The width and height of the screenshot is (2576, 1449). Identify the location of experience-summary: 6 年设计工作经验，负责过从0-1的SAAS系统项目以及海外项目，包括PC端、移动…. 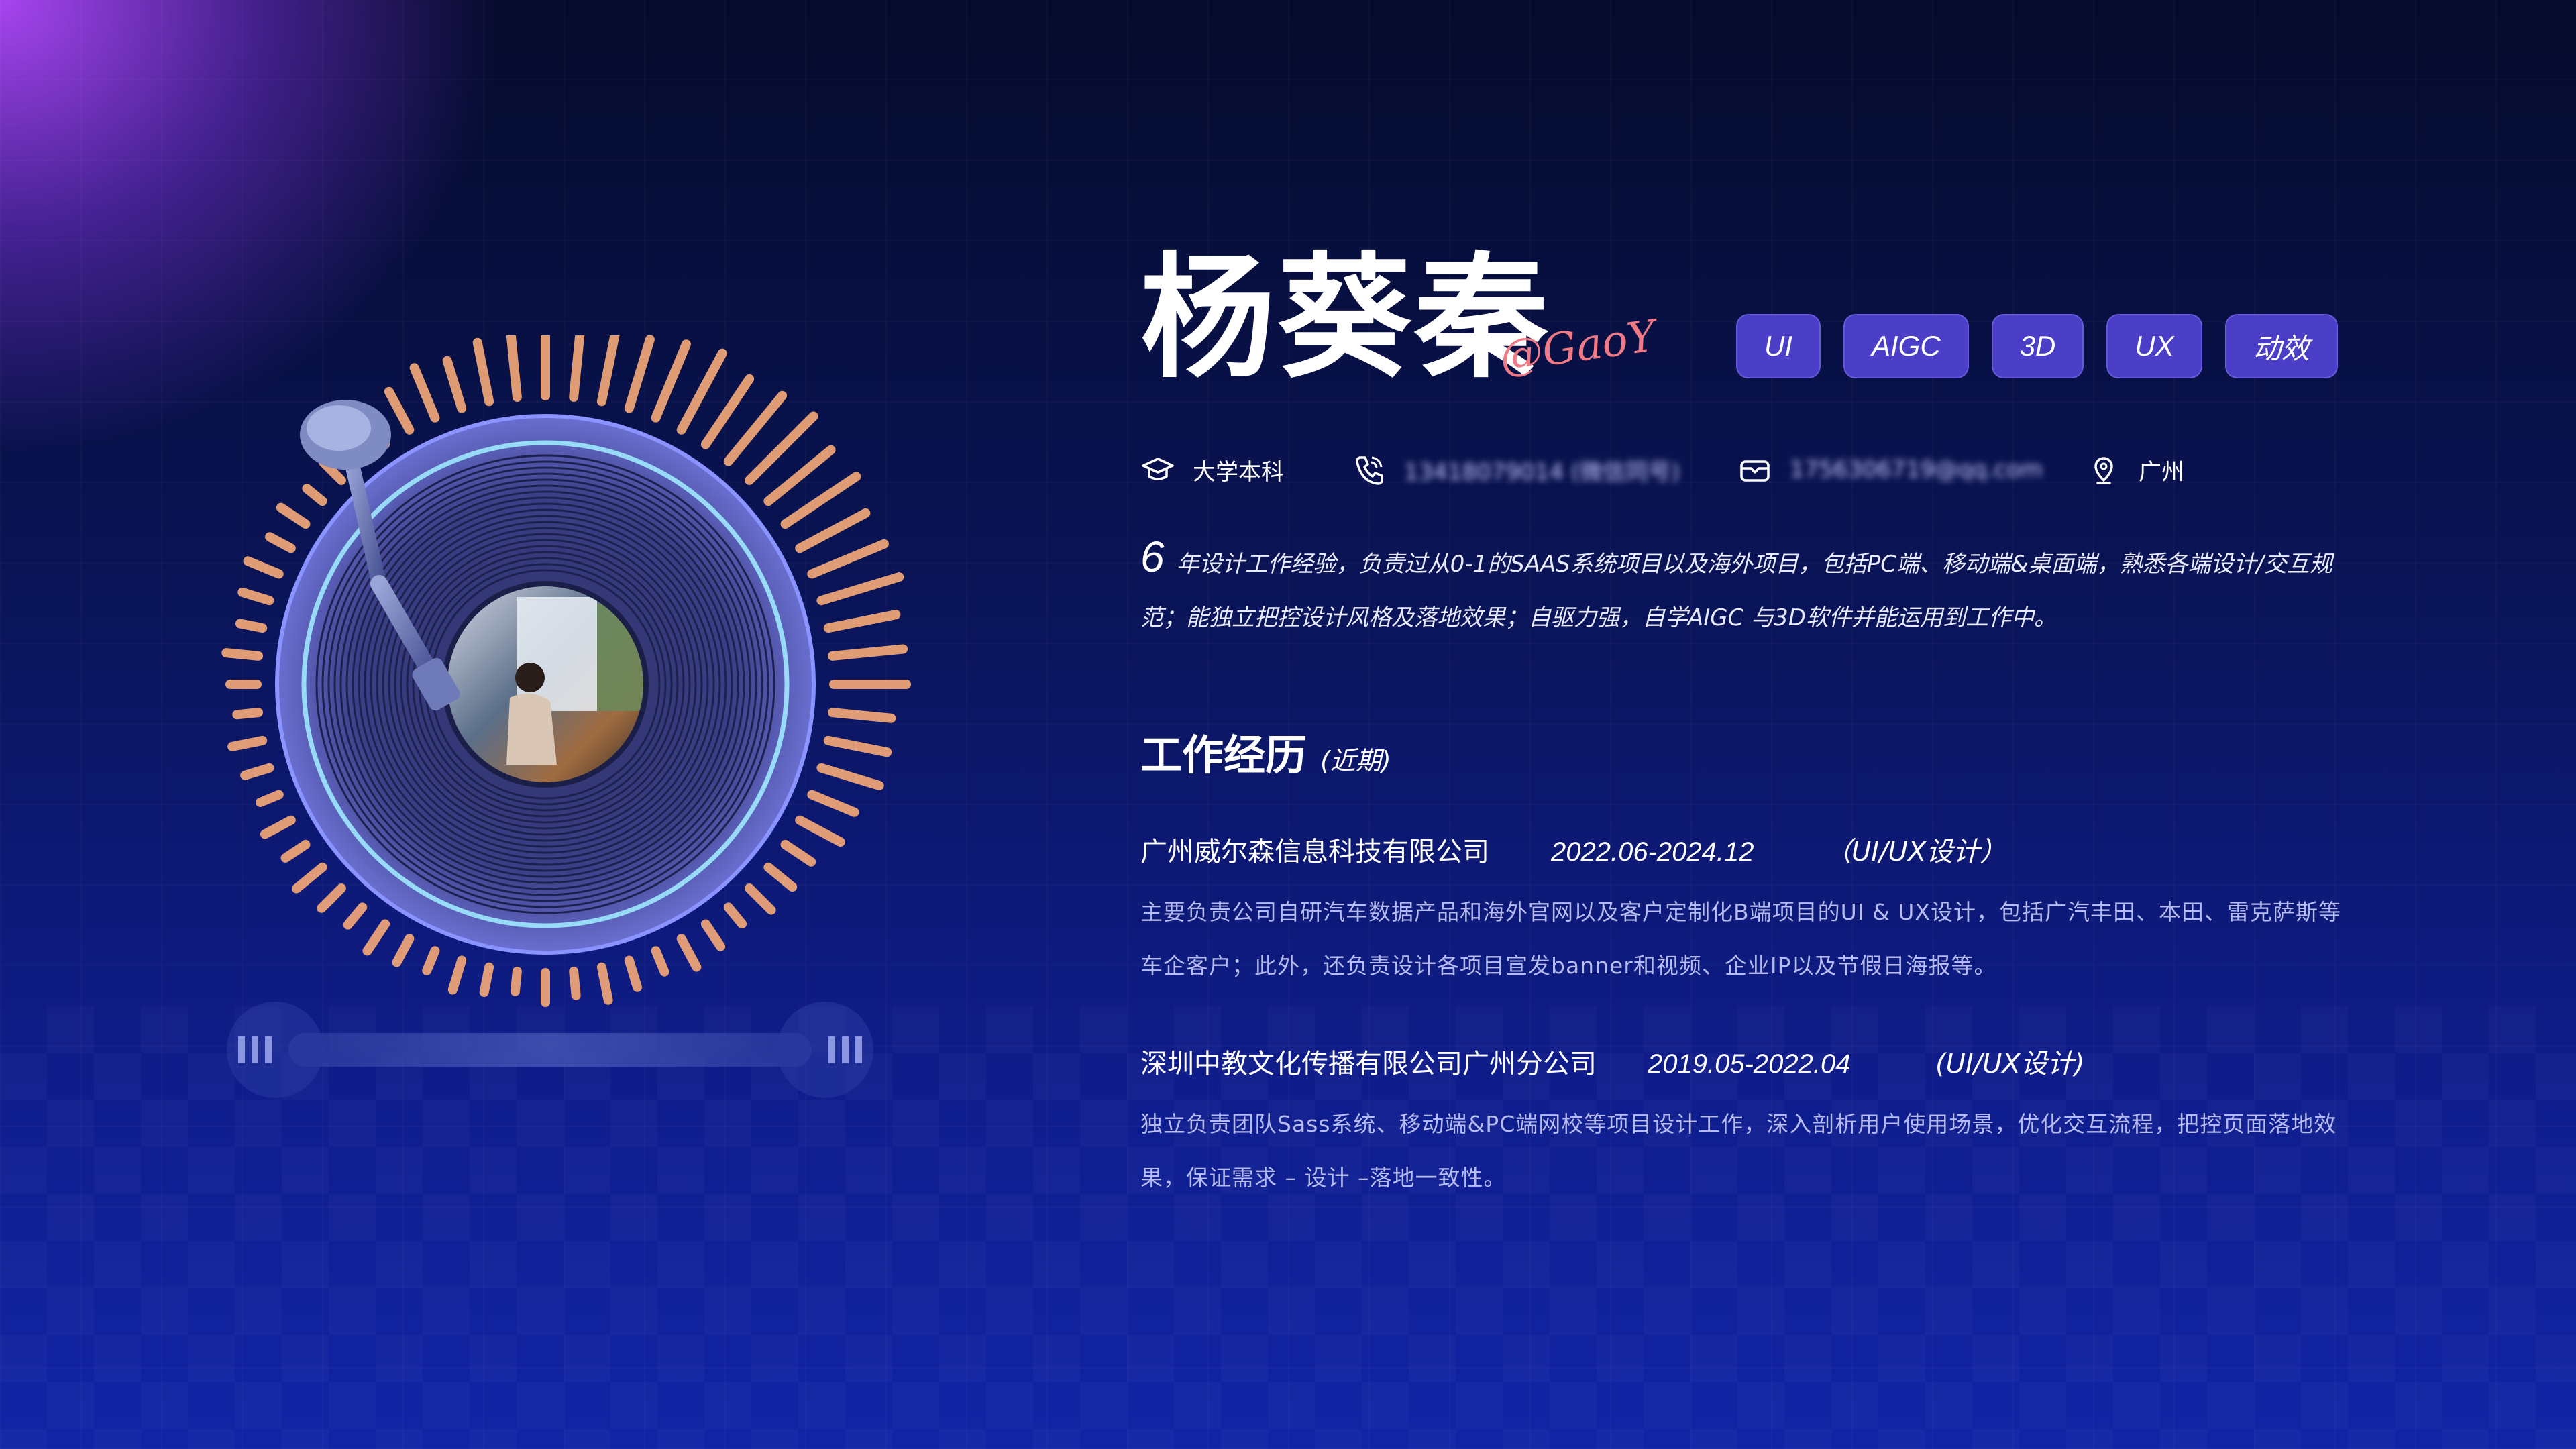
(1737, 587).